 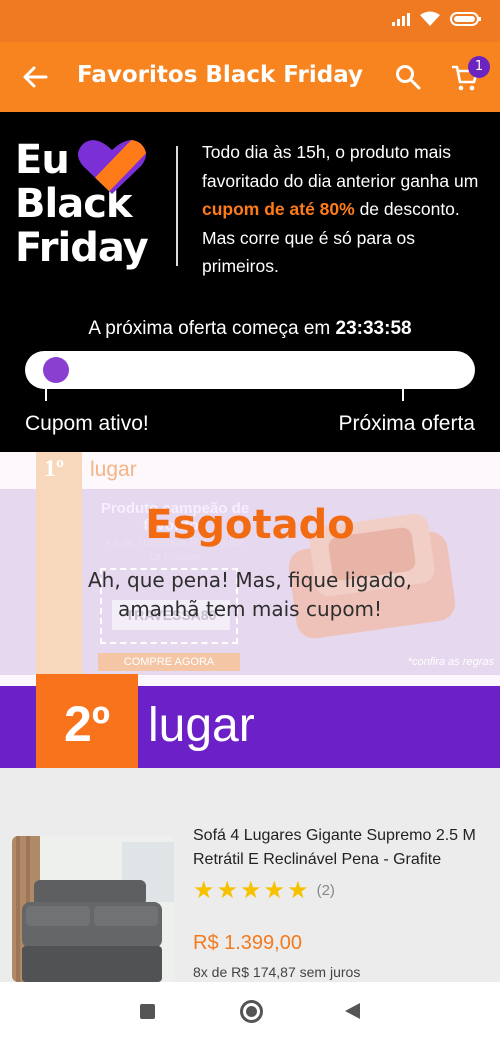 What do you see at coordinates (201, 725) in the screenshot?
I see `second-rank-label: lugar` at bounding box center [201, 725].